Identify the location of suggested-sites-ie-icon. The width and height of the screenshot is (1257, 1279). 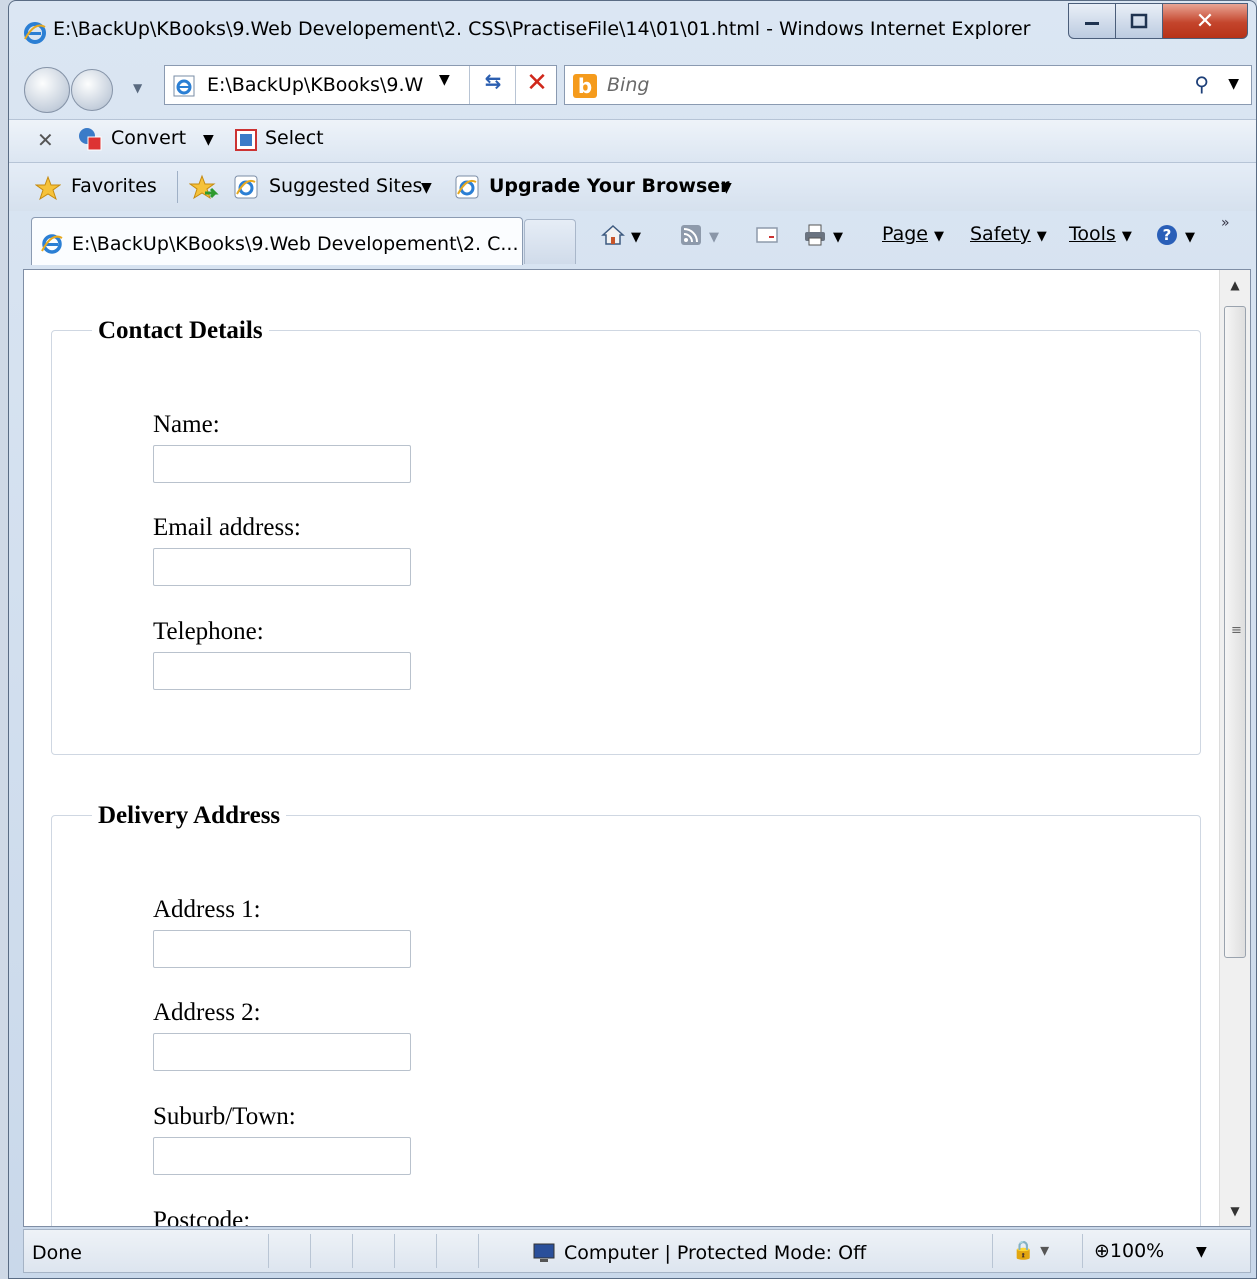
(246, 187).